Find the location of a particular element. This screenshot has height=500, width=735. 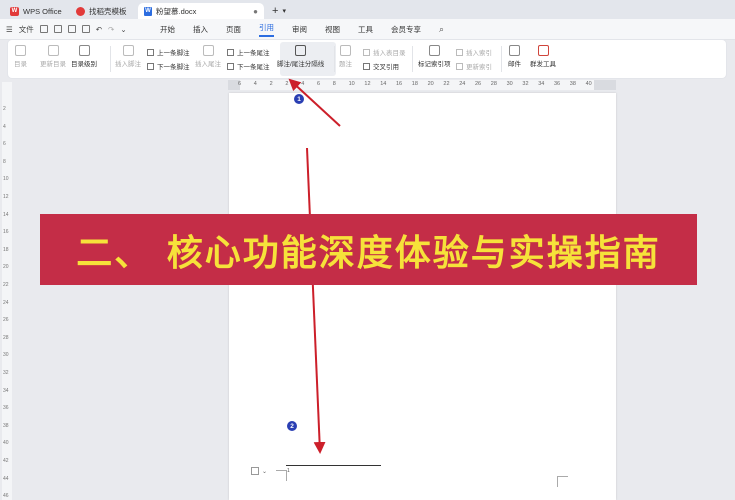

banner-text: 二、 核心功能深度体验与实操指南 is located at coordinates (368, 253).